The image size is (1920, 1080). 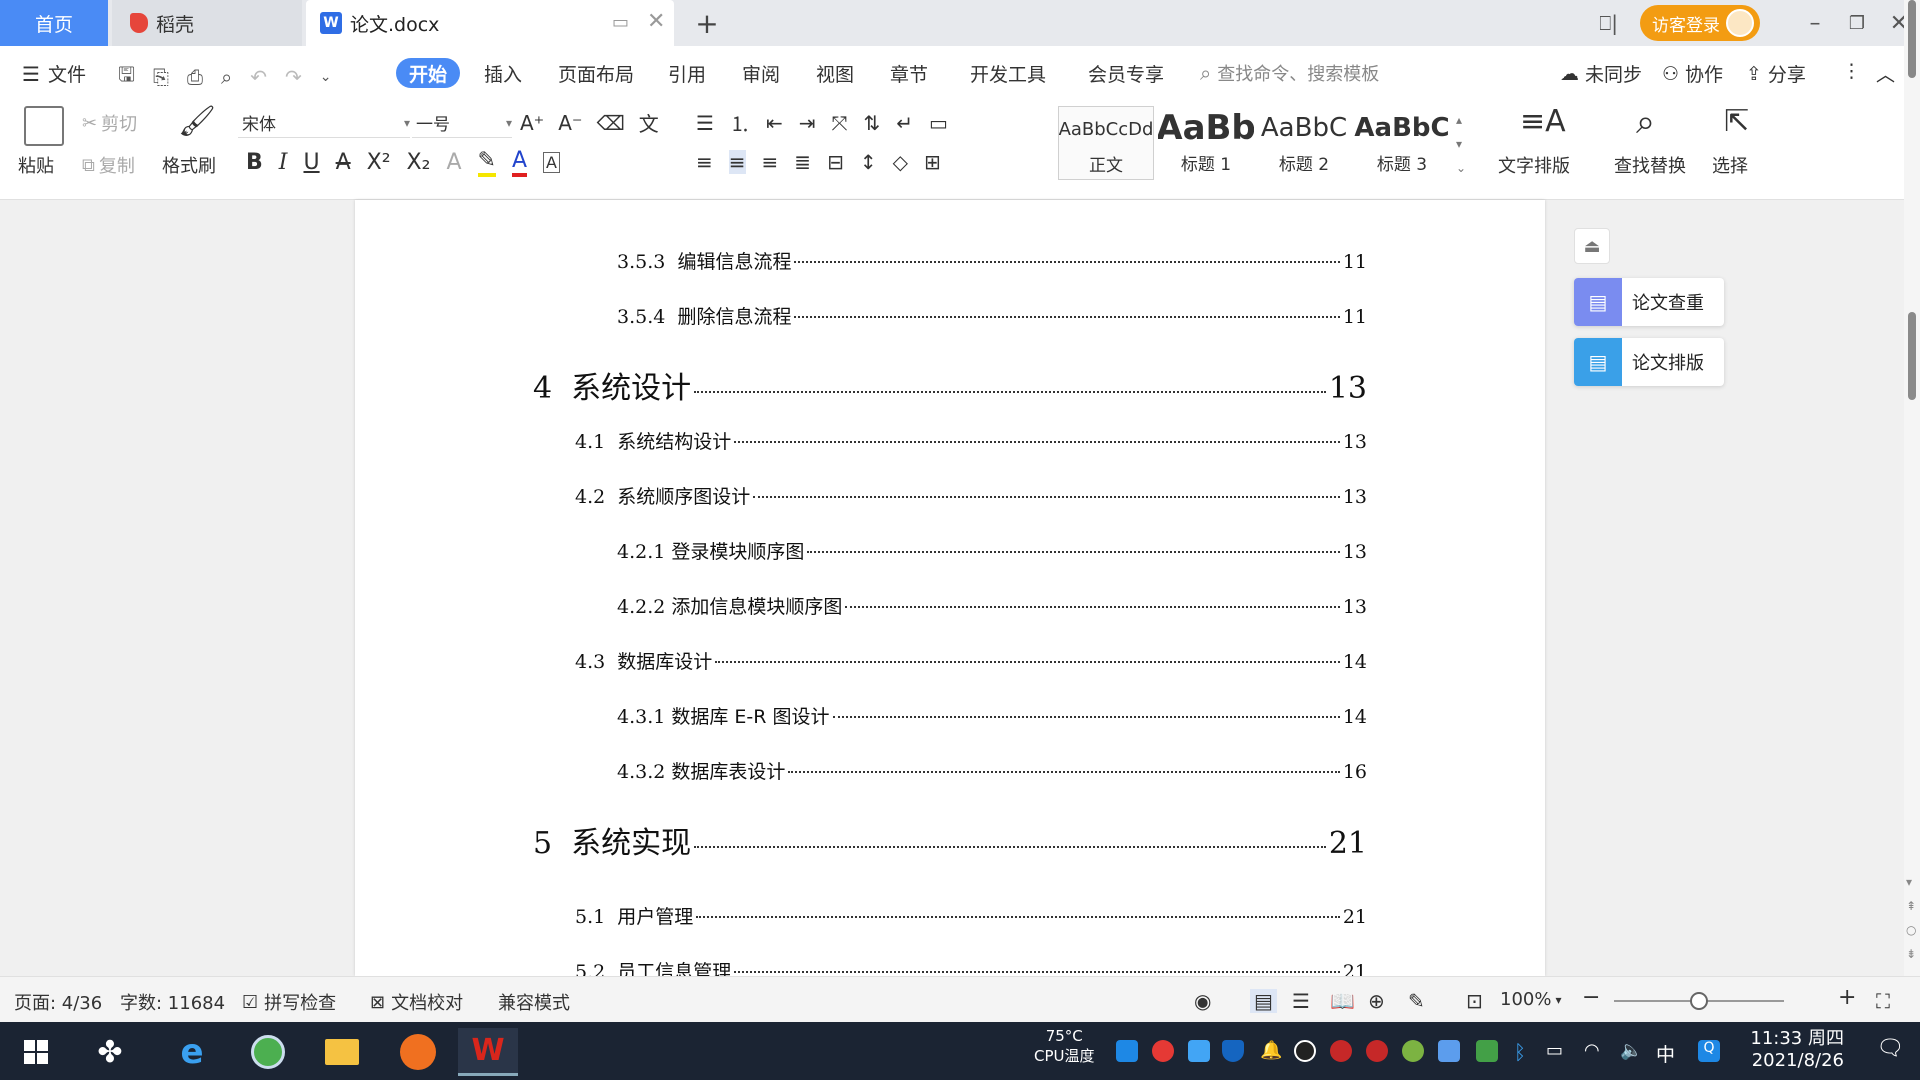 What do you see at coordinates (992, 715) in the screenshot?
I see `toc-entry: 4.3.1 数据库 E-R 图设计 14` at bounding box center [992, 715].